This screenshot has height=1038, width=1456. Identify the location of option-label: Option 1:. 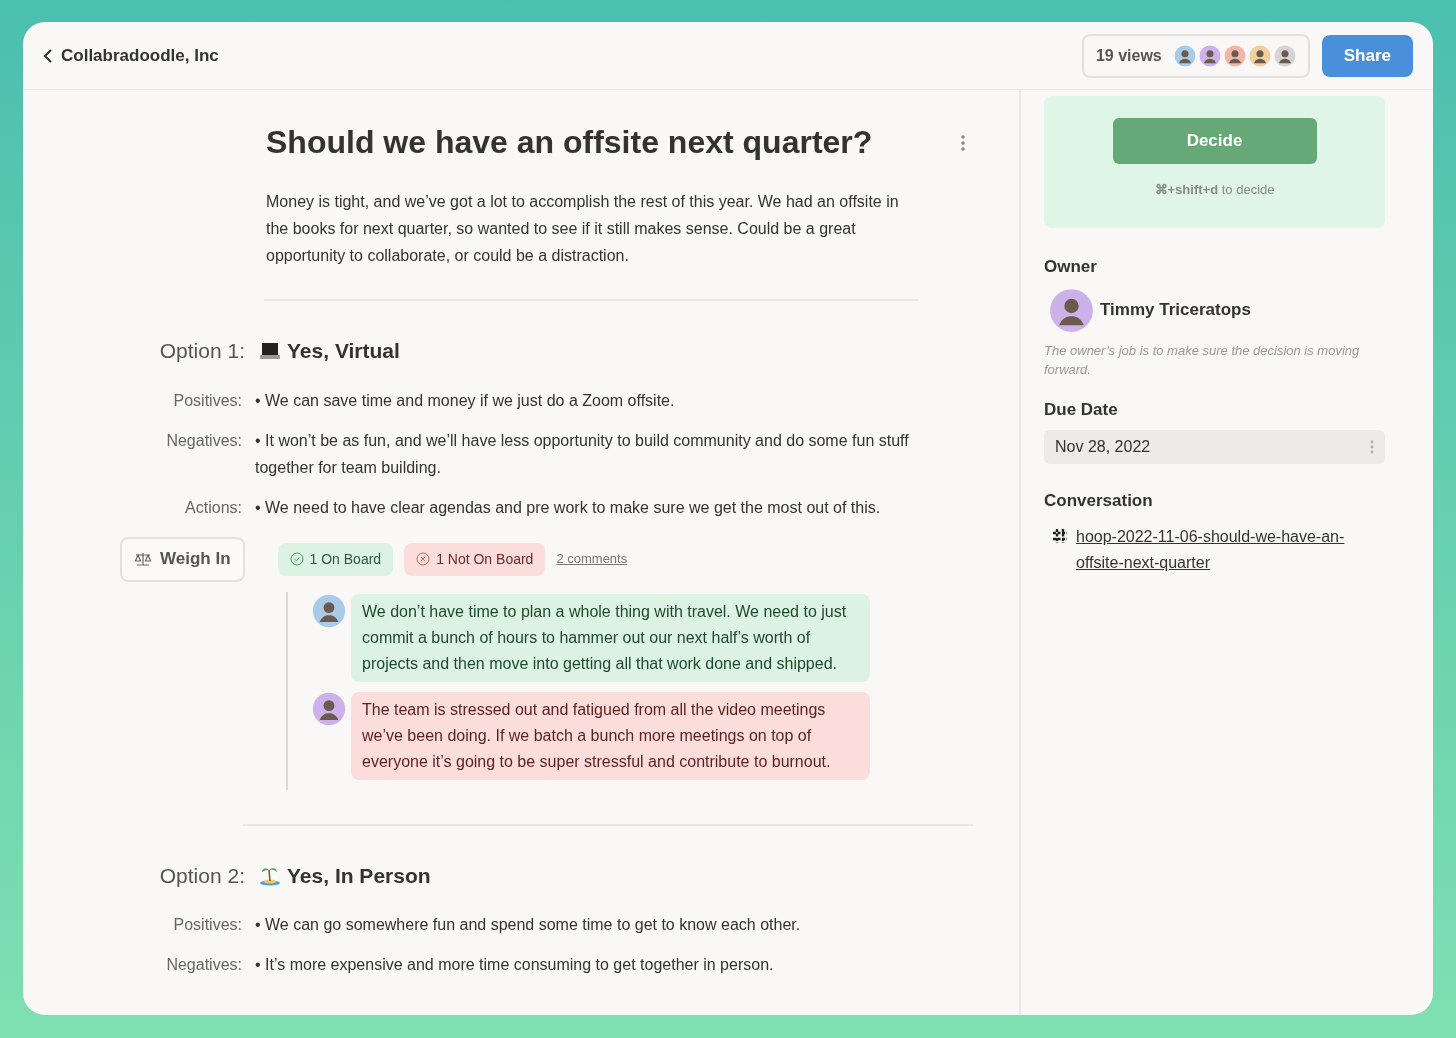
(202, 351).